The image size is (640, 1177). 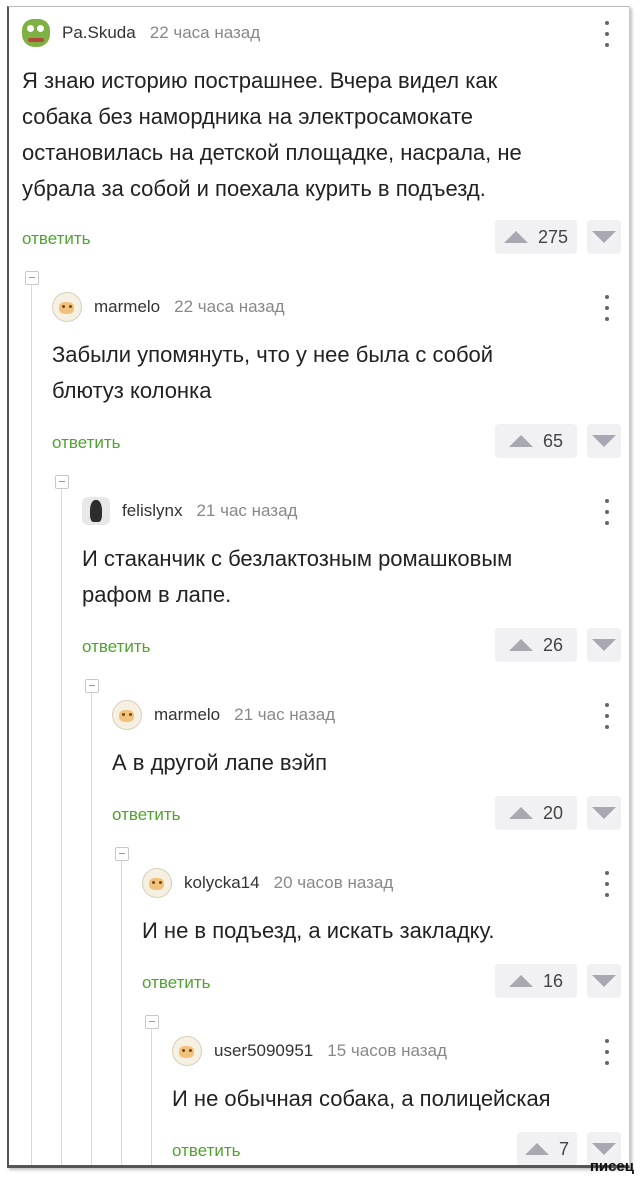 I want to click on author-name: user5090951, so click(x=263, y=1051).